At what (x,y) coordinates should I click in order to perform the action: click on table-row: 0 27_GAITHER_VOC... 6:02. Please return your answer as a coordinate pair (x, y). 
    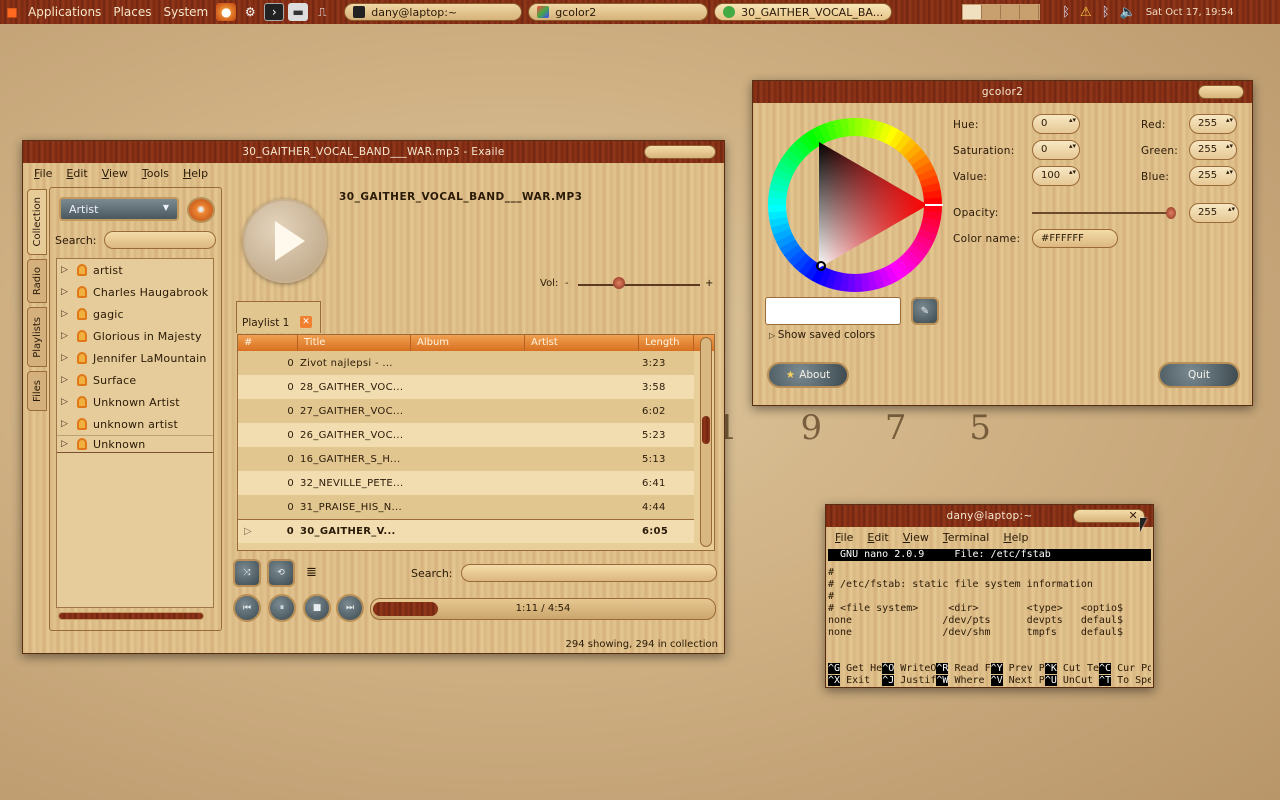
    Looking at the image, I should click on (466, 411).